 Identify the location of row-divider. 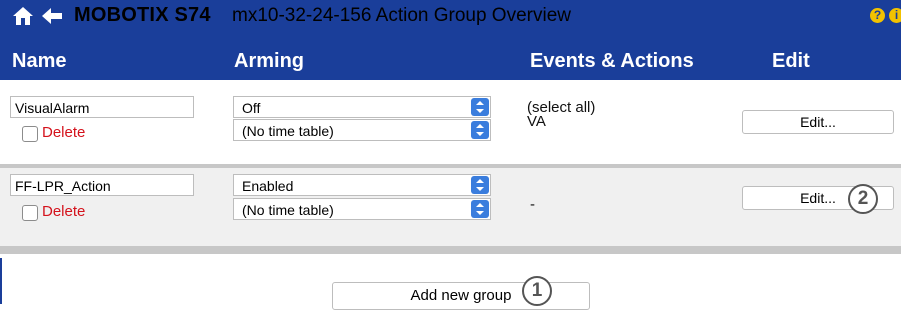
(450, 250).